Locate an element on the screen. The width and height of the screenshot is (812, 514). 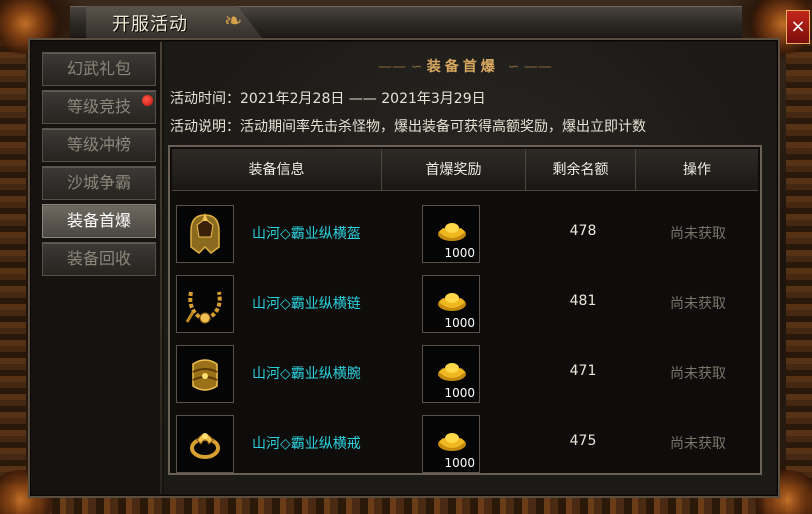
section-title-row: —— ∽ 装备首爆 ∽ —— is located at coordinates (465, 66).